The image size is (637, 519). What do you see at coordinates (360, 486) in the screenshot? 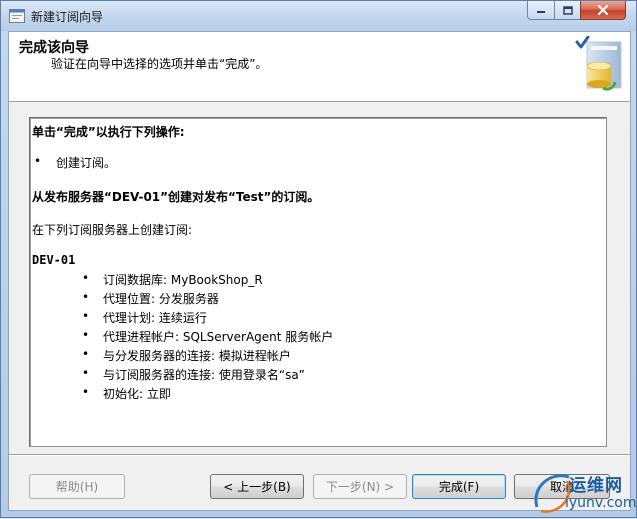
I see `next-button: 下一步(N) >` at bounding box center [360, 486].